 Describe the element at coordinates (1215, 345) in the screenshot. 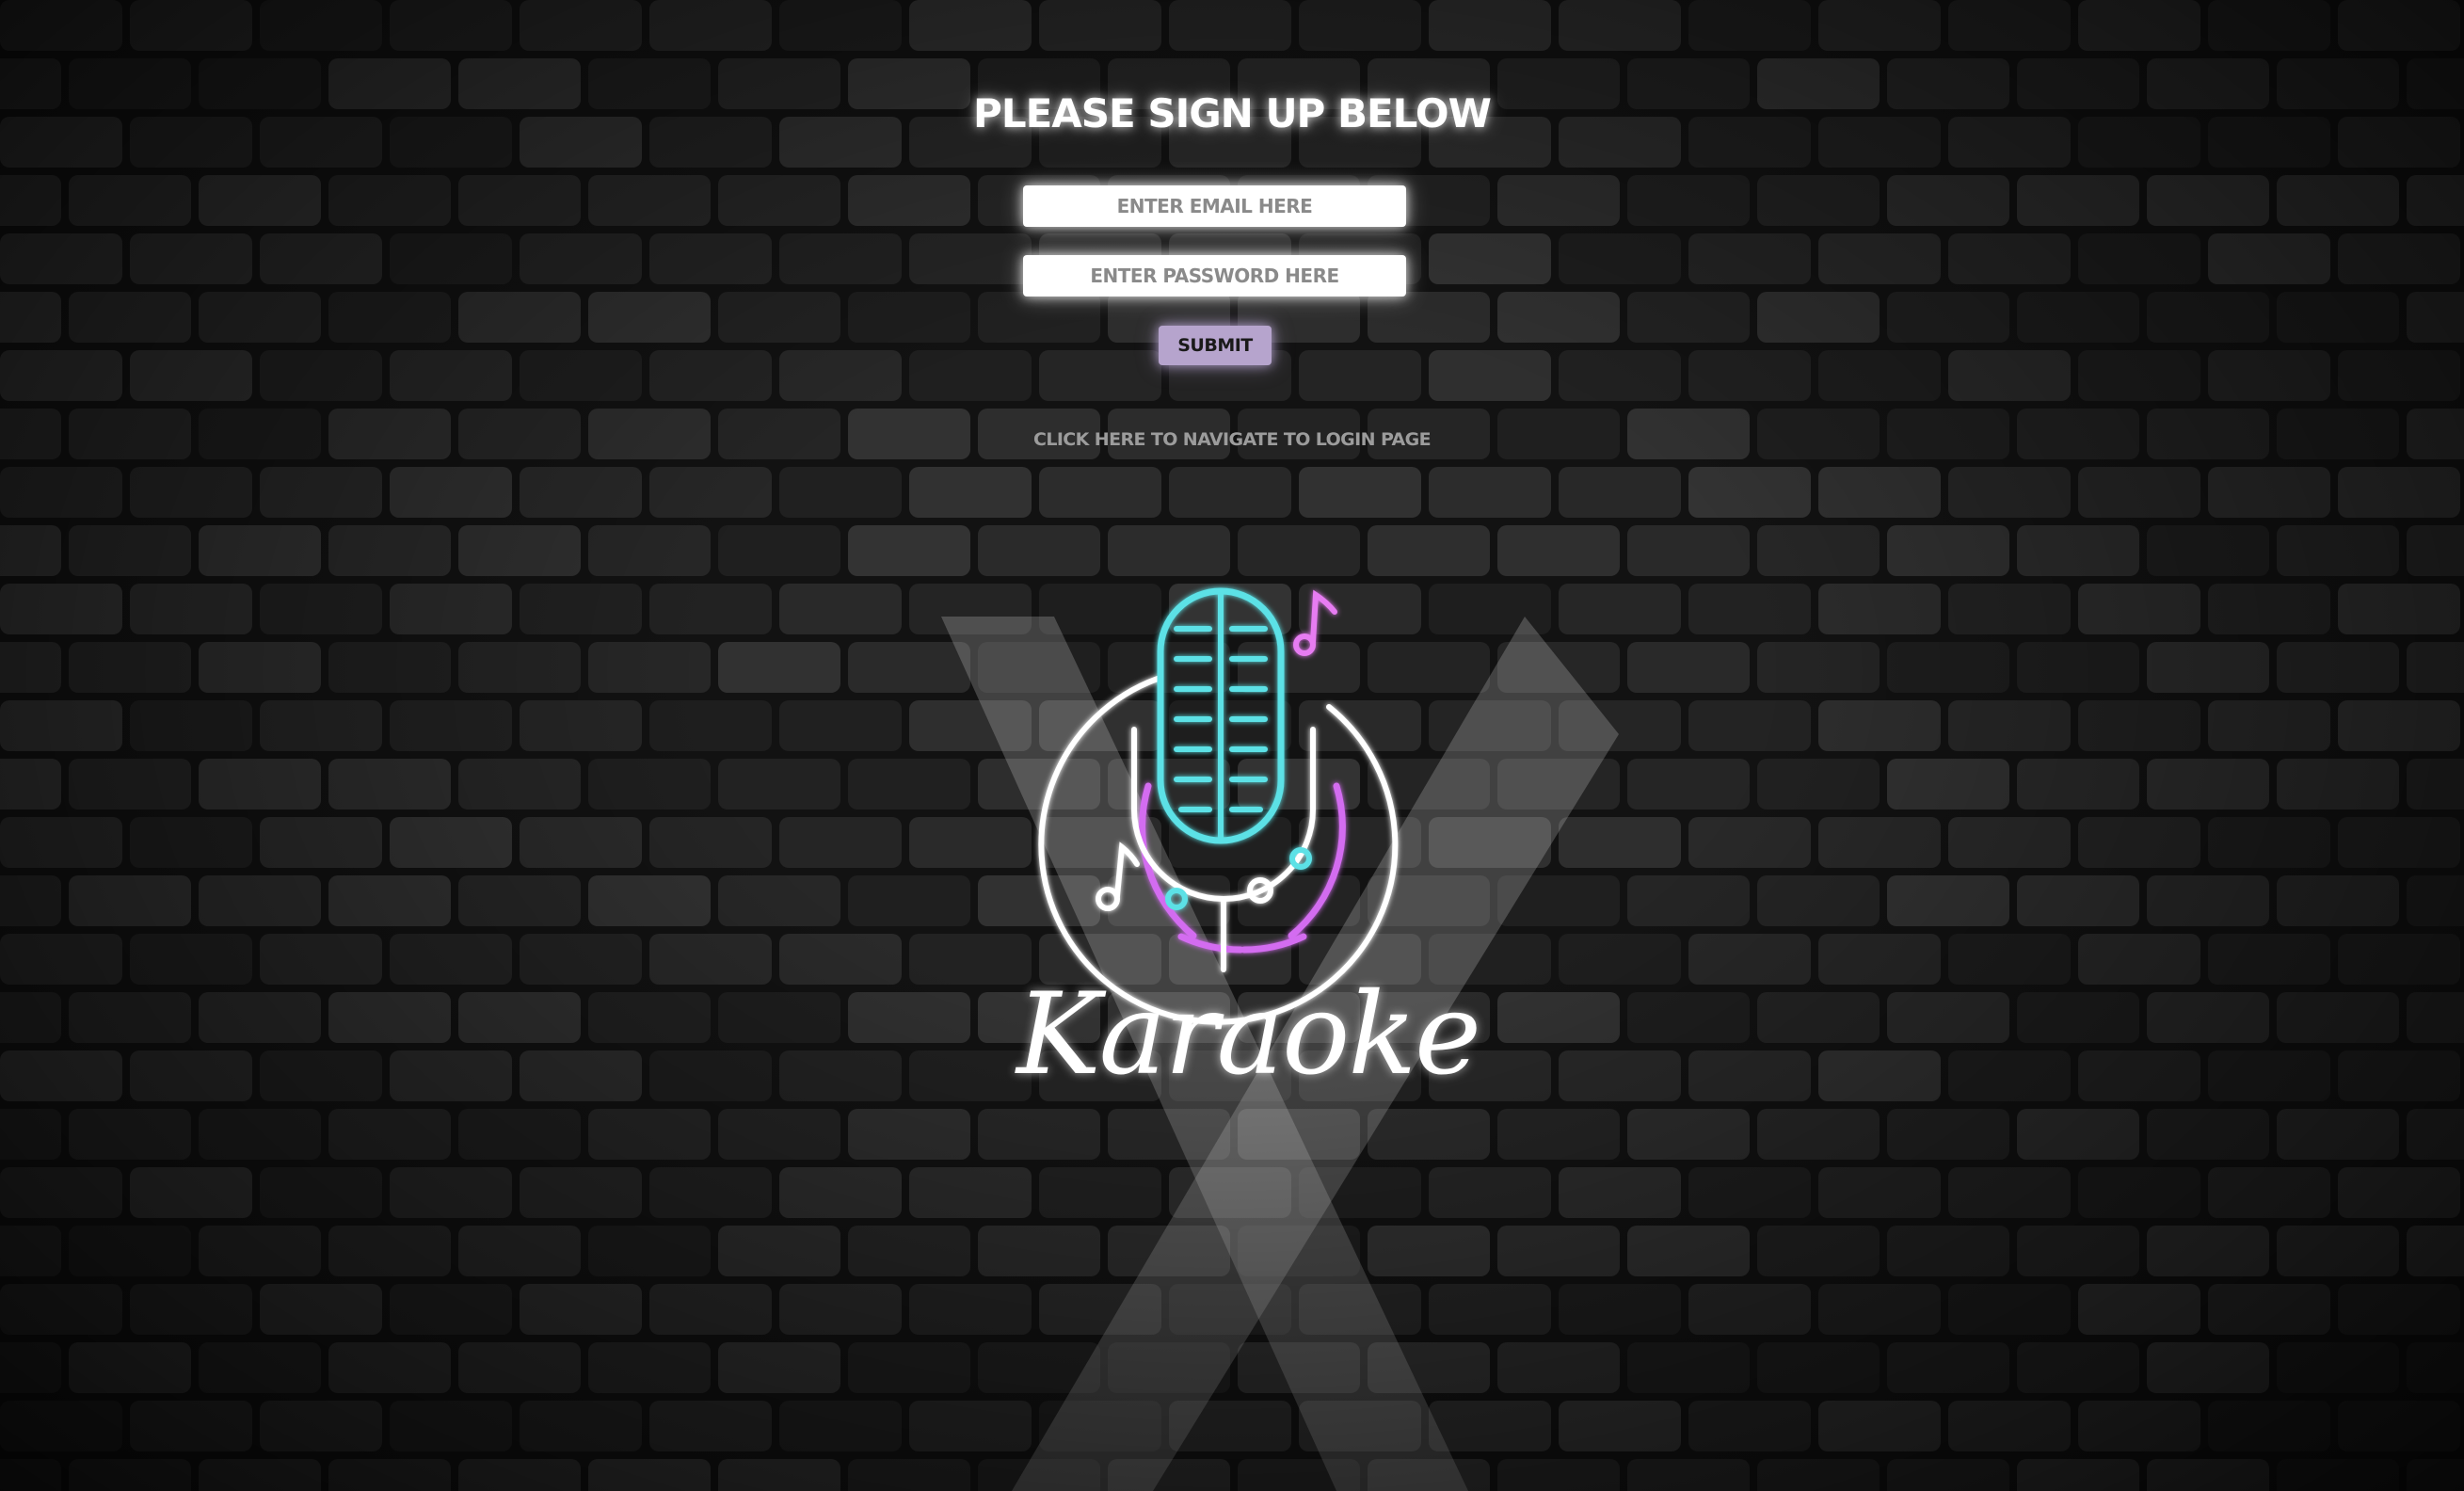

I see `submit-button: SUBMIT` at that location.